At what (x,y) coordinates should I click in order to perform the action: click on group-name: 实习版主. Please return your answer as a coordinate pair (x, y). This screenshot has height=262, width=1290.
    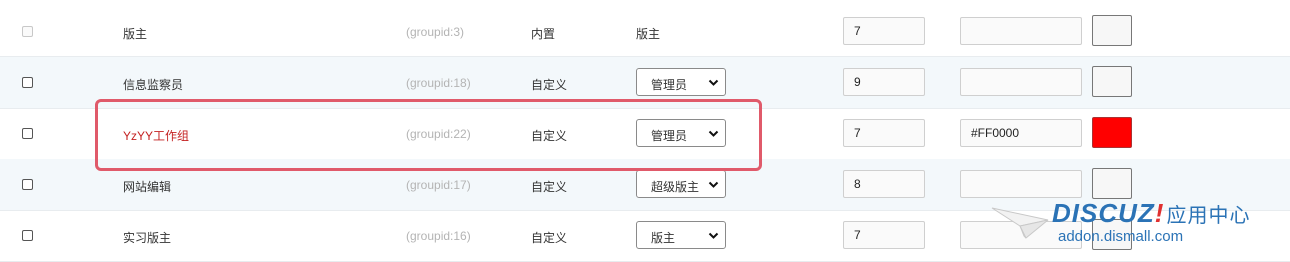
    Looking at the image, I should click on (147, 238).